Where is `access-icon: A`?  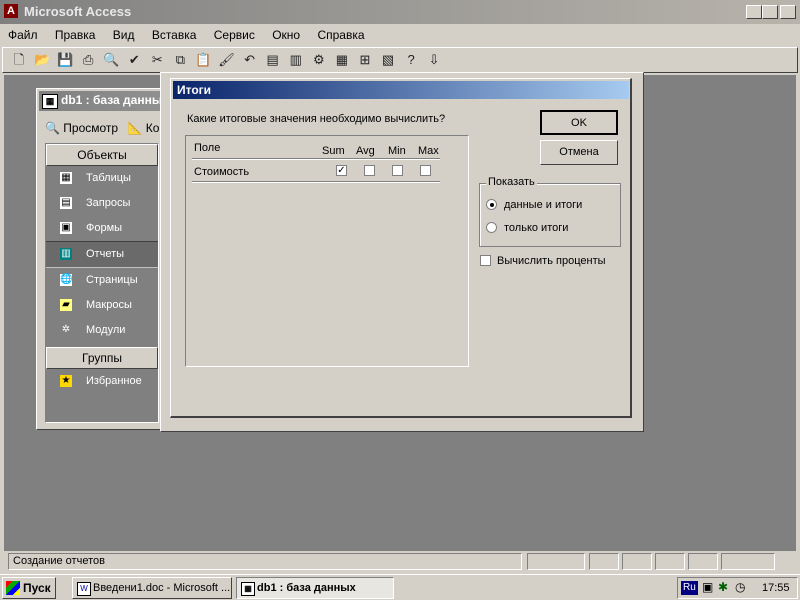 access-icon: A is located at coordinates (11, 11).